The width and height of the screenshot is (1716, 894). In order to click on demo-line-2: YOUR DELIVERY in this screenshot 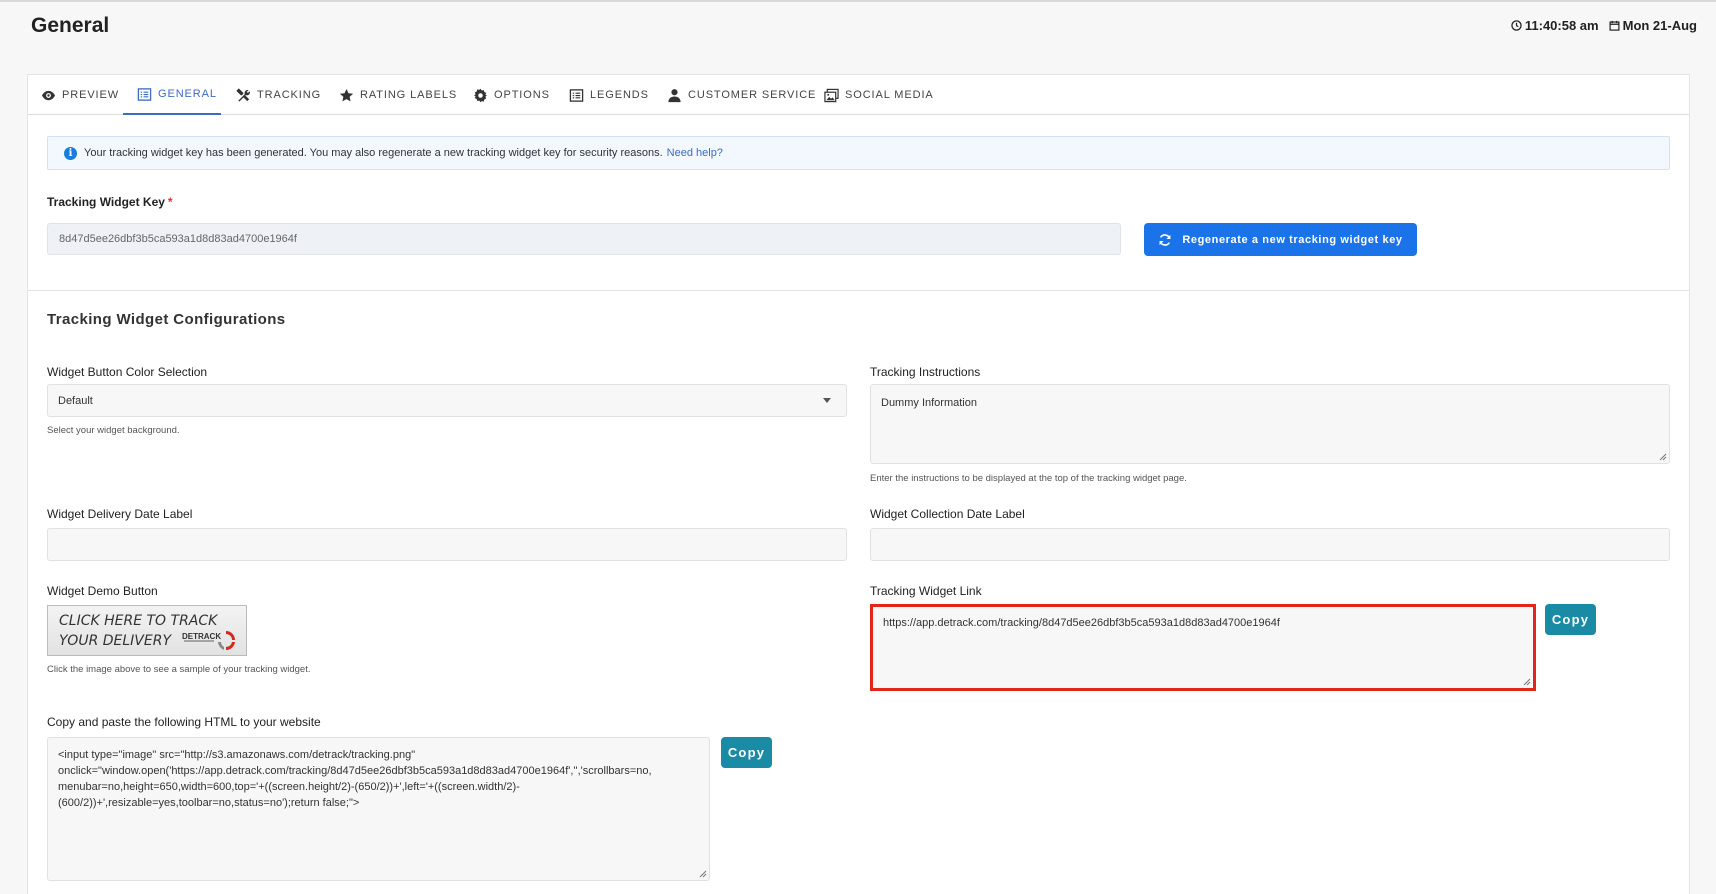, I will do `click(115, 641)`.